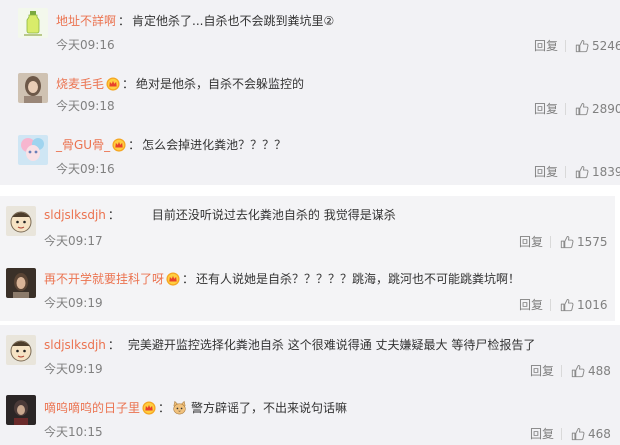 The image size is (620, 445). What do you see at coordinates (104, 279) in the screenshot?
I see `username-link: 再不开学就要挂科了呀` at bounding box center [104, 279].